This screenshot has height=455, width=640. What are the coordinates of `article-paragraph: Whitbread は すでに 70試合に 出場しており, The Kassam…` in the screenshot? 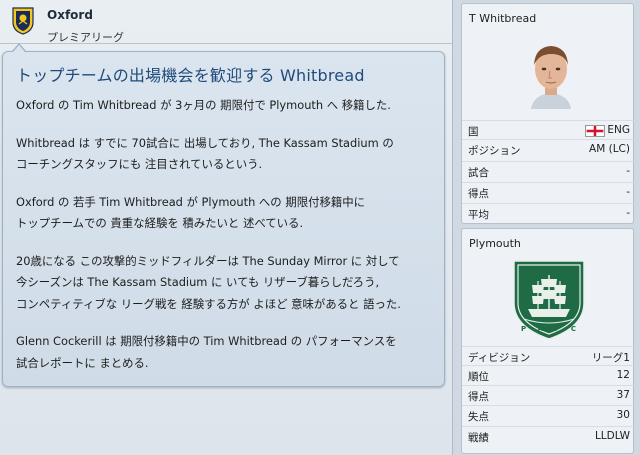 It's located at (228, 154).